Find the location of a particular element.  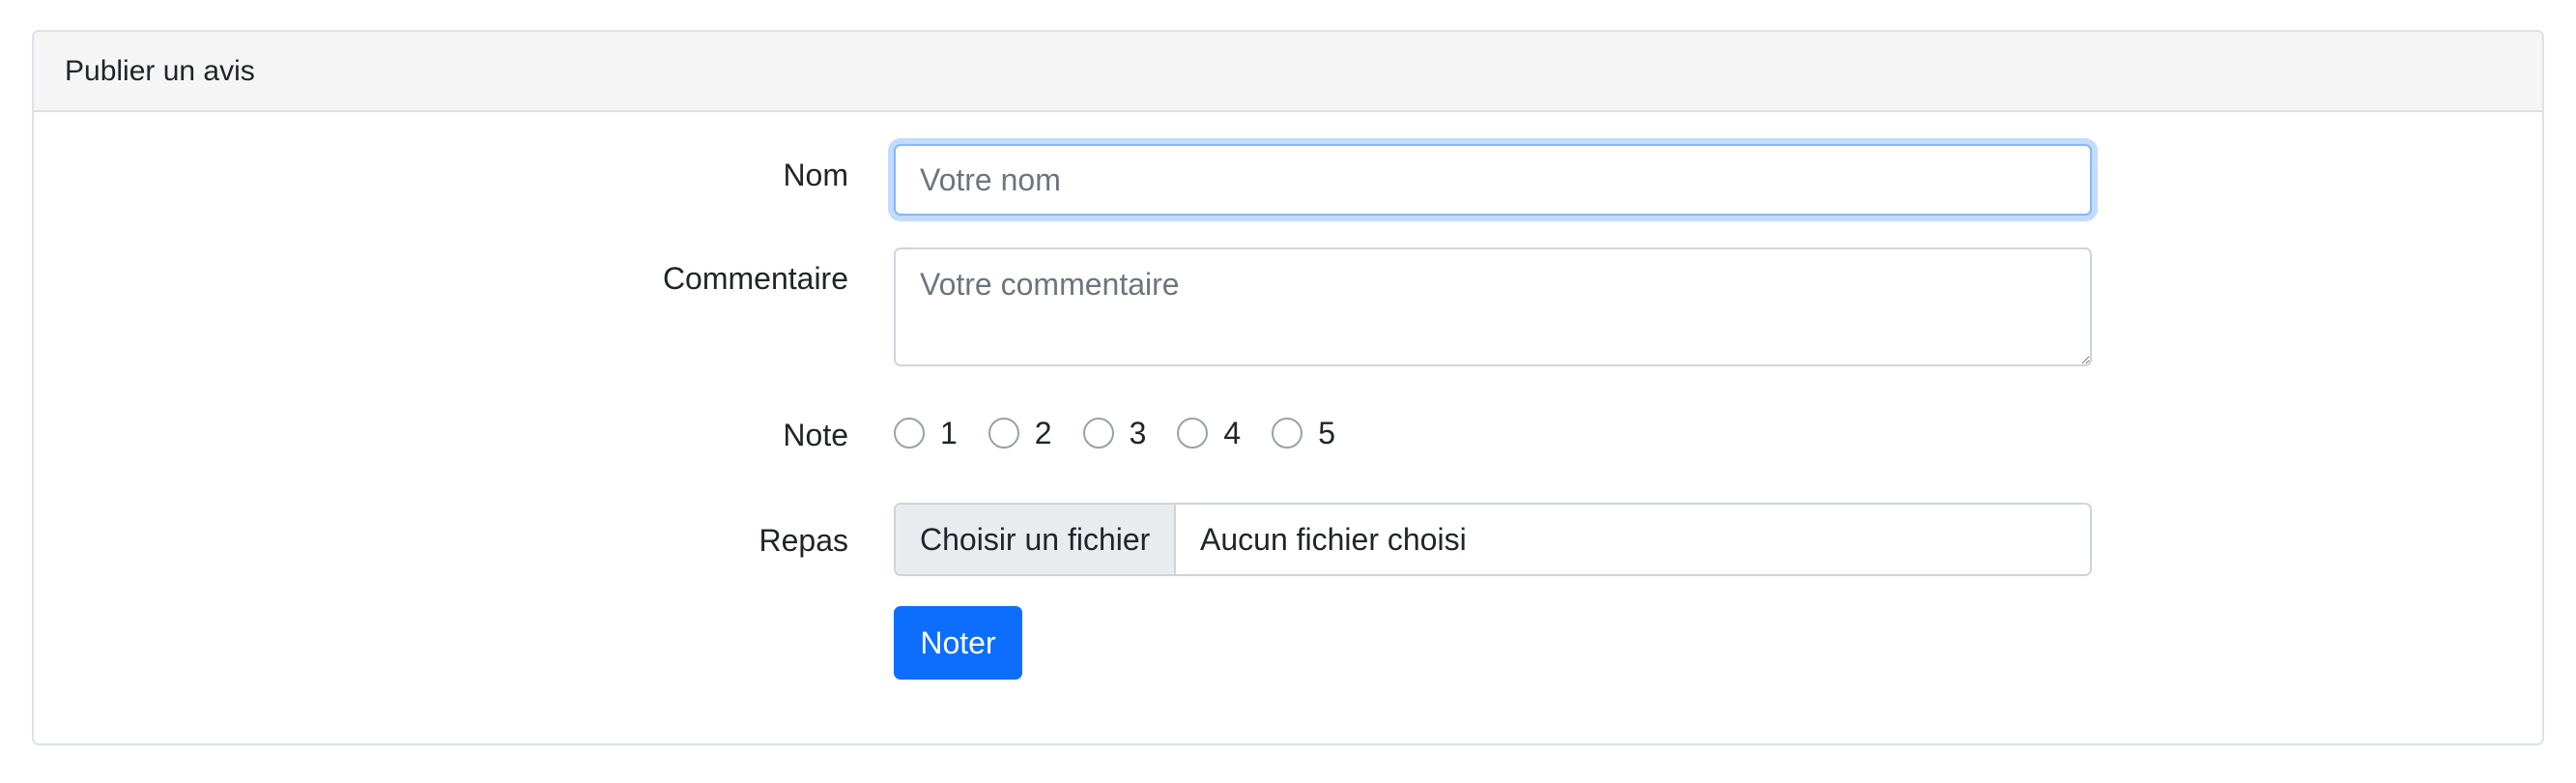

choose-file-button: Choisir un fichier is located at coordinates (1036, 539).